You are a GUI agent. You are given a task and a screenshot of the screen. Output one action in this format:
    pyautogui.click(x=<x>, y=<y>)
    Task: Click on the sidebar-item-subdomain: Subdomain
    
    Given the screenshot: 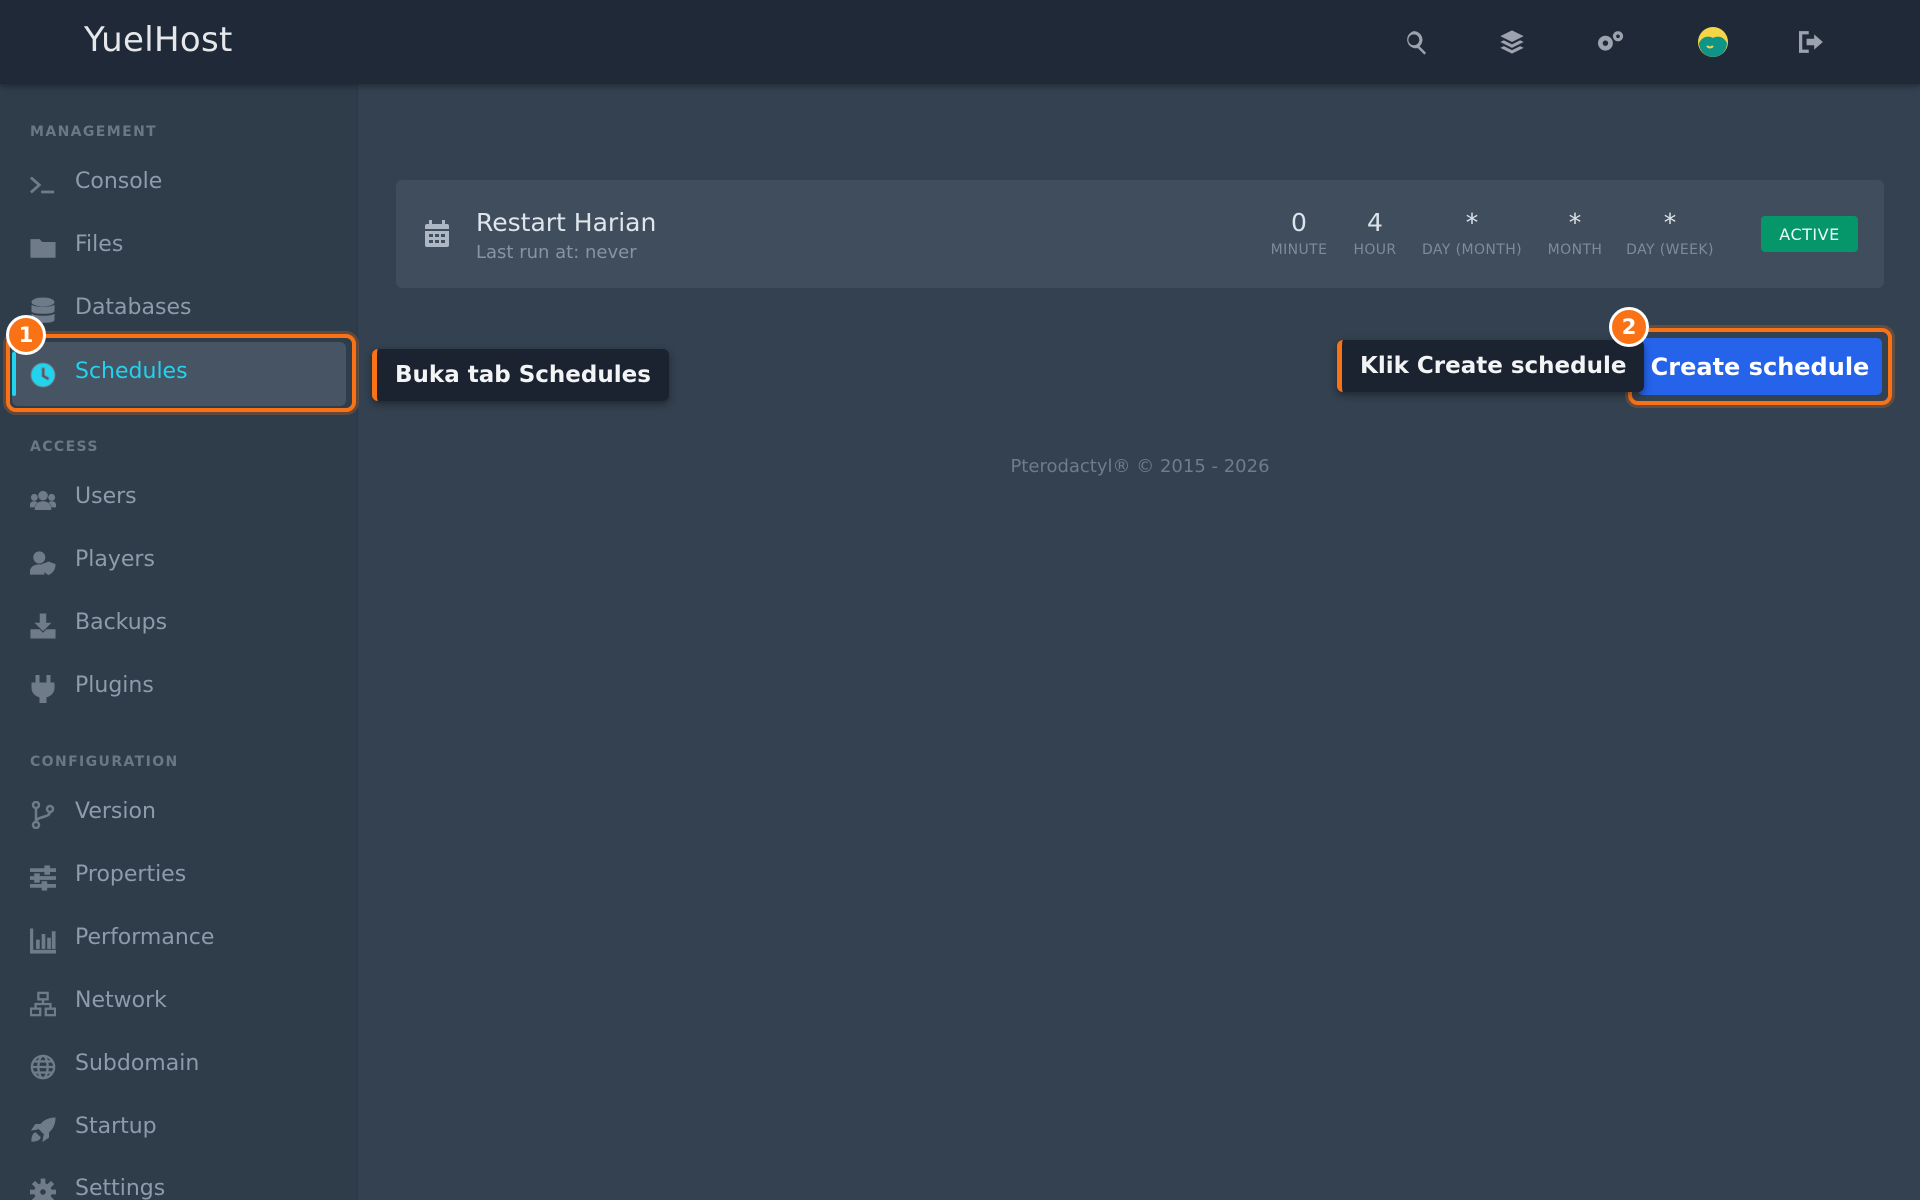 What is the action you would take?
    pyautogui.click(x=179, y=1066)
    